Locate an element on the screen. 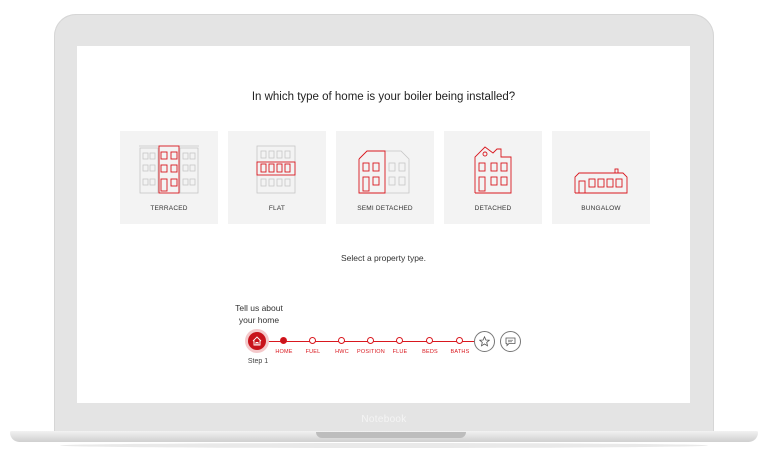  property-option-flat: FLAT is located at coordinates (277, 177).